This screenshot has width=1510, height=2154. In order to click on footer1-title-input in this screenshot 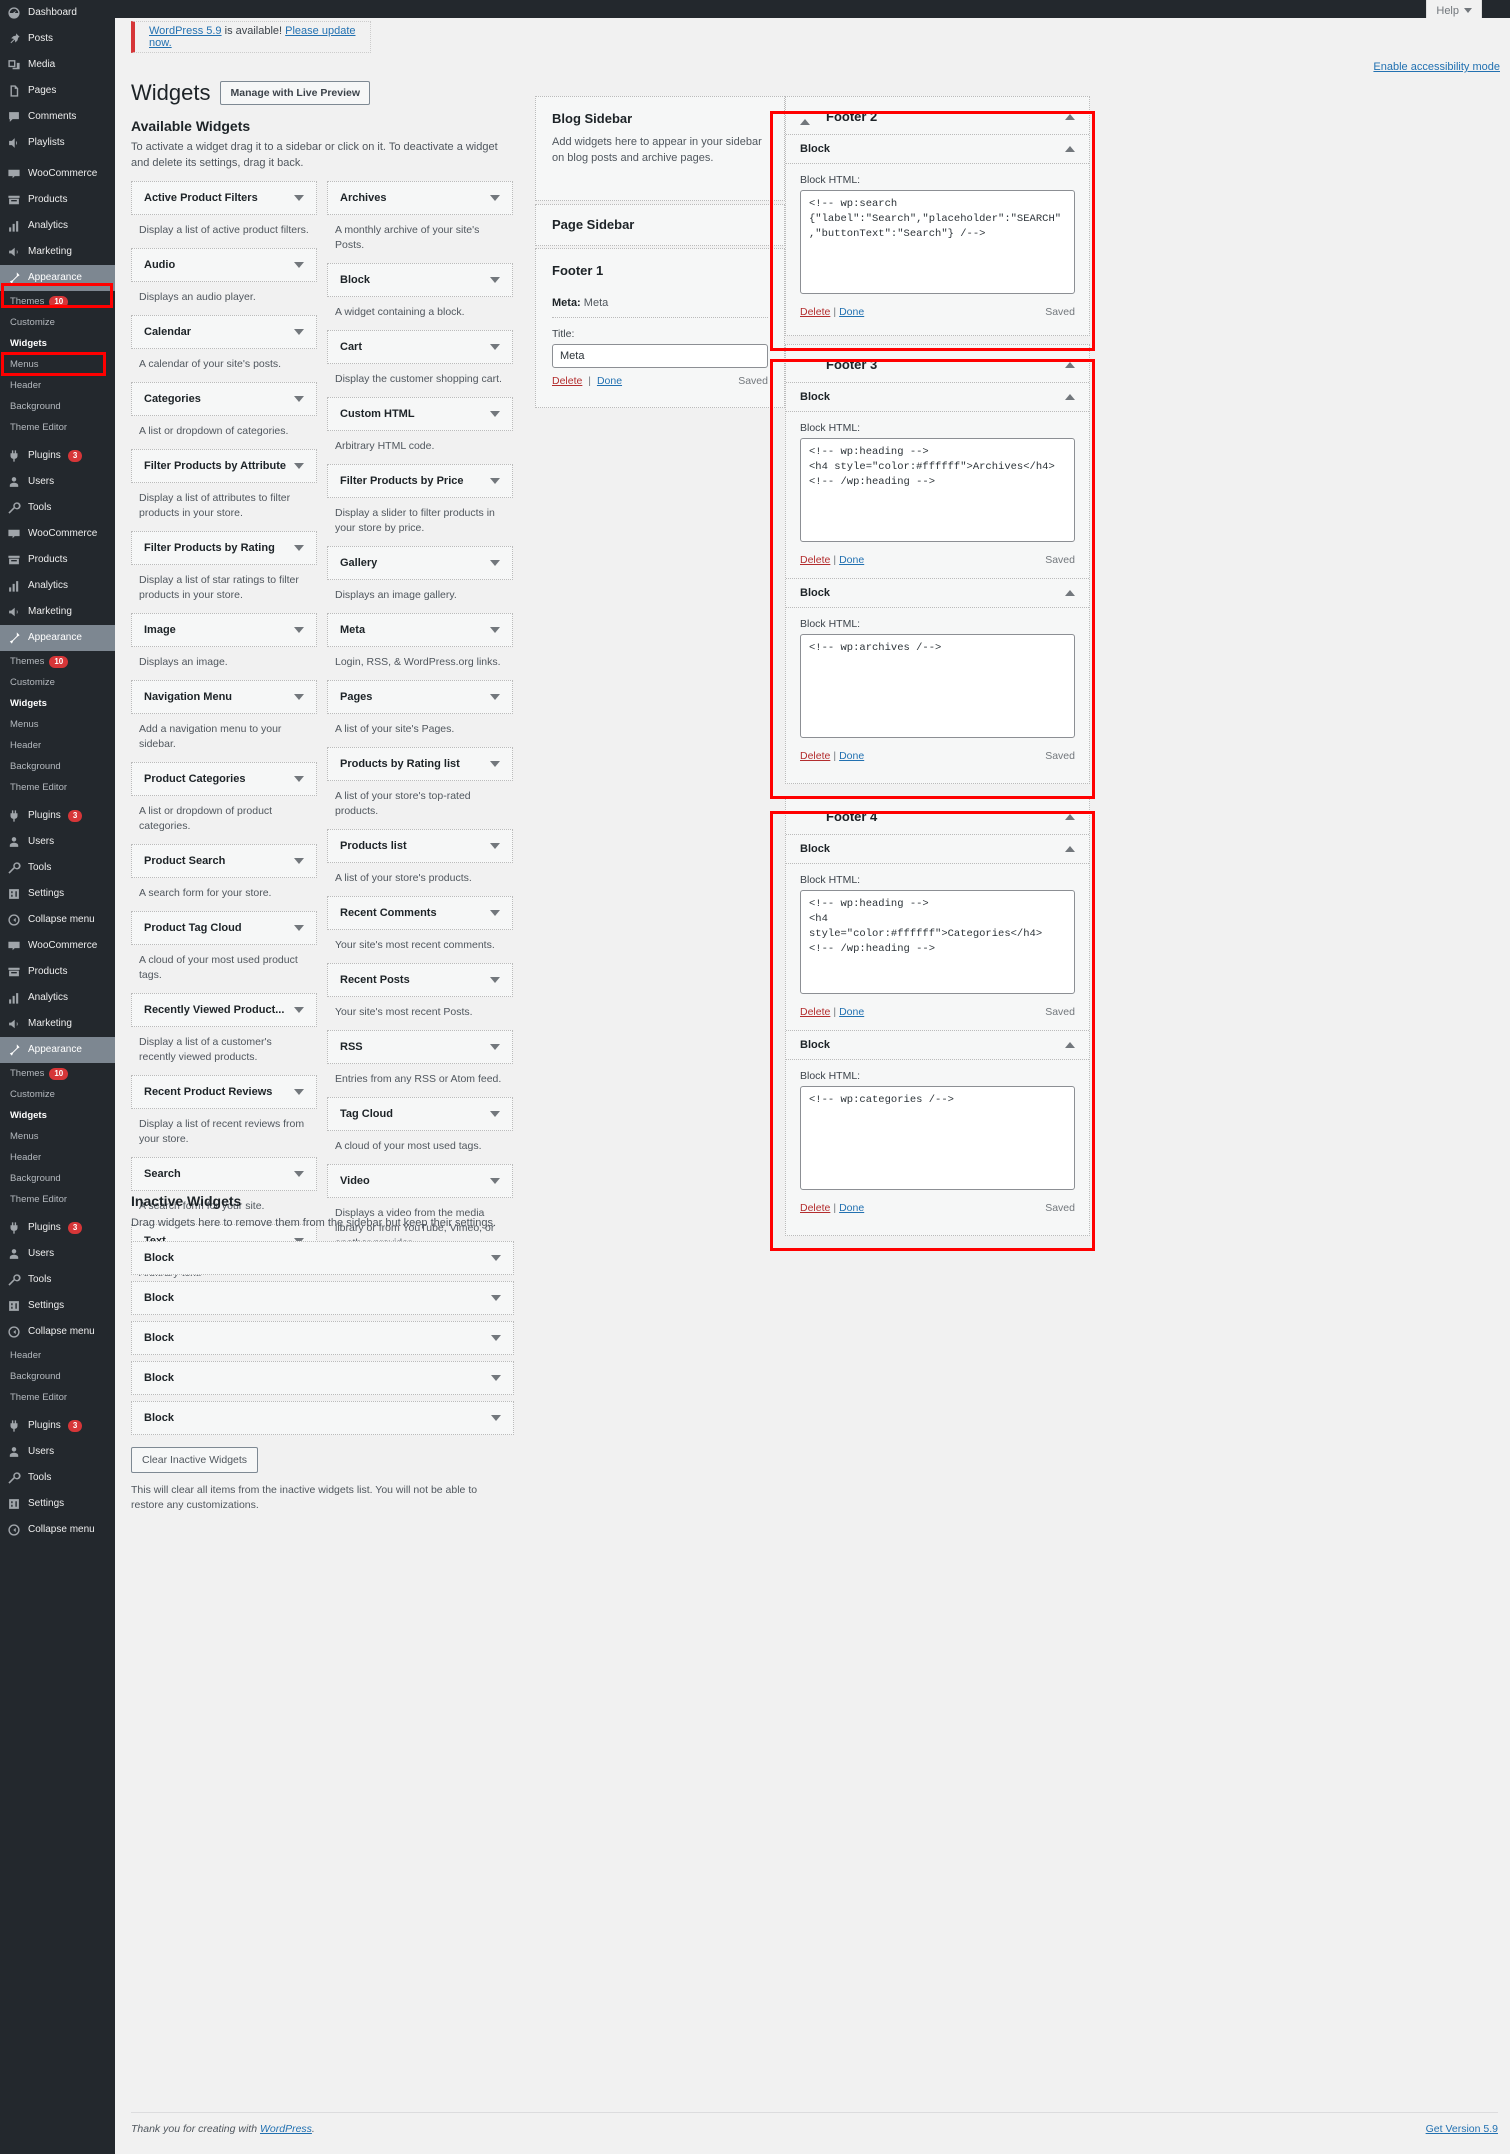, I will do `click(660, 356)`.